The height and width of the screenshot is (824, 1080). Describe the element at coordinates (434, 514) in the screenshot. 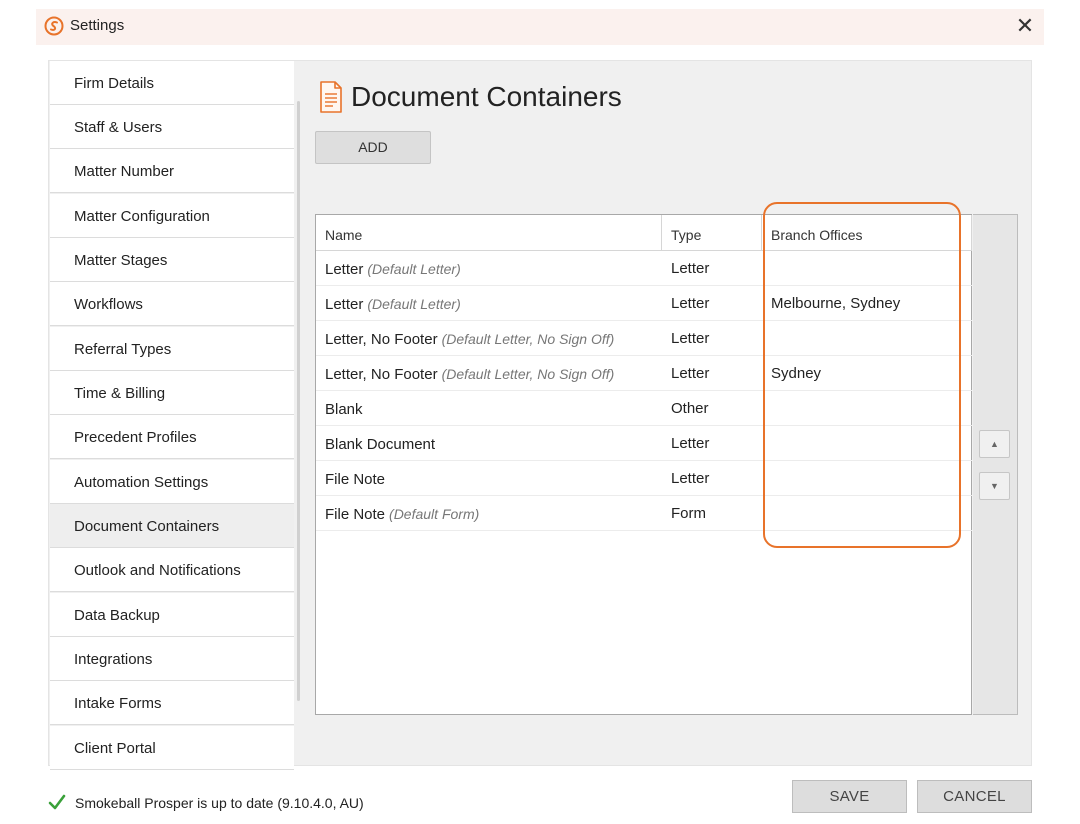

I see `row-default-note: (Default Form)` at that location.